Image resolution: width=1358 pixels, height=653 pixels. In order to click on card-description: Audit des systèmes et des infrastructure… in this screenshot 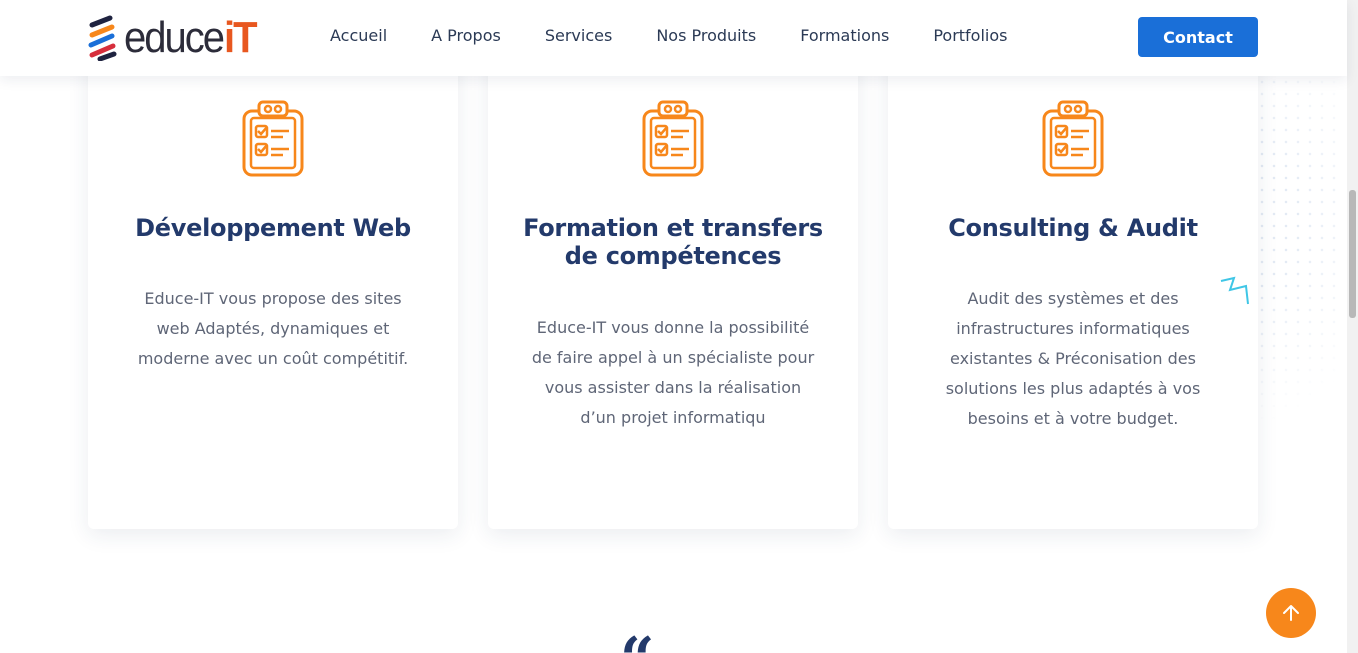, I will do `click(1073, 359)`.